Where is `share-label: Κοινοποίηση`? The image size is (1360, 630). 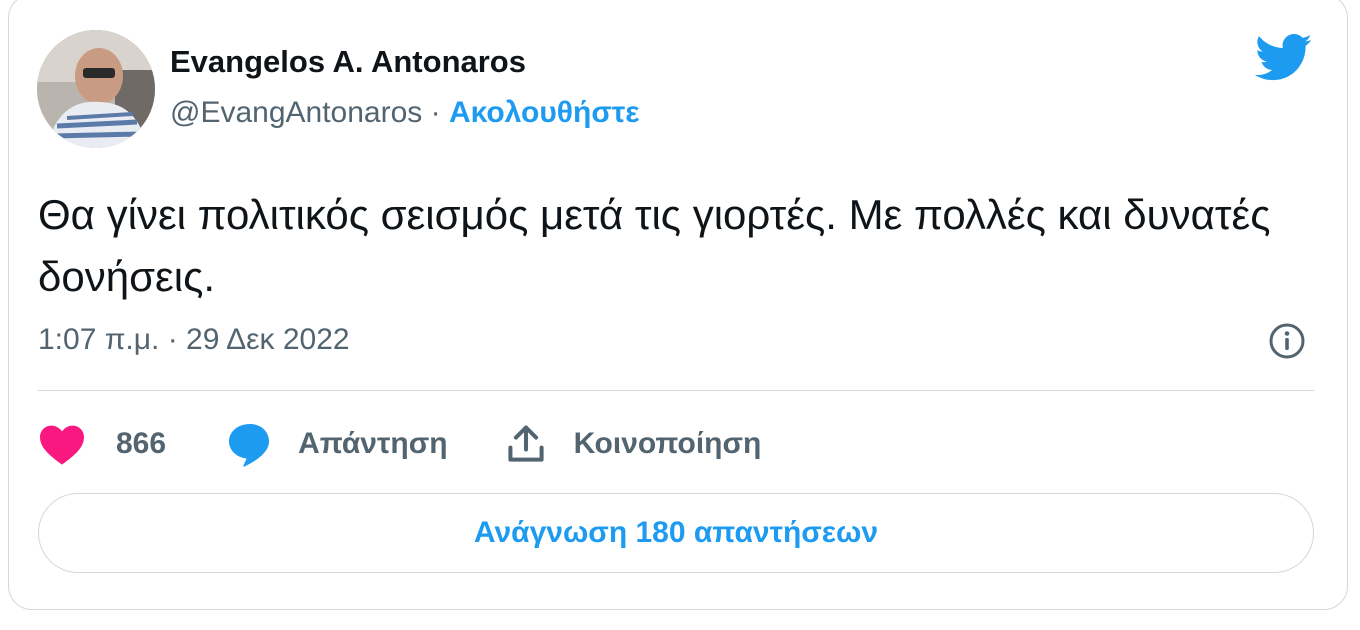 share-label: Κοινοποίηση is located at coordinates (667, 443).